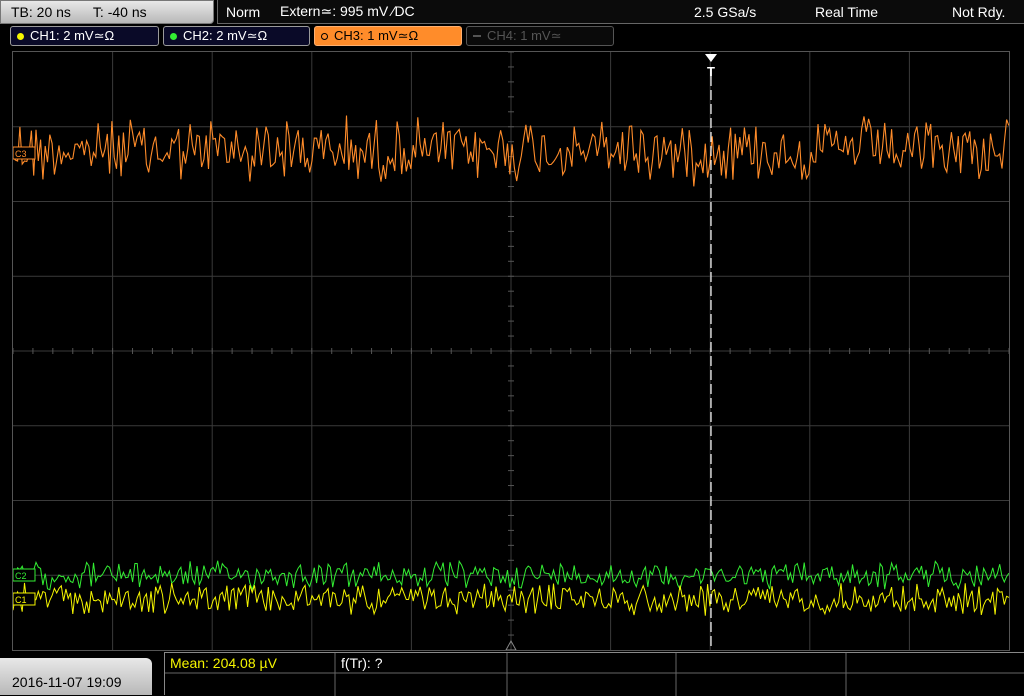 This screenshot has width=1024, height=696. I want to click on channel-1-tab: CH1: 2 mV≃Ω, so click(84, 36).